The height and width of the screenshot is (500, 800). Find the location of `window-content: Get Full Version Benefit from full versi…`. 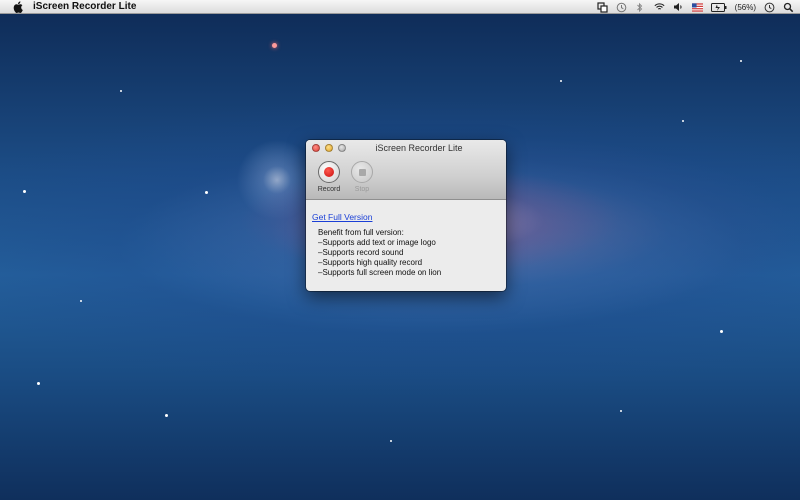

window-content: Get Full Version Benefit from full versi… is located at coordinates (406, 239).